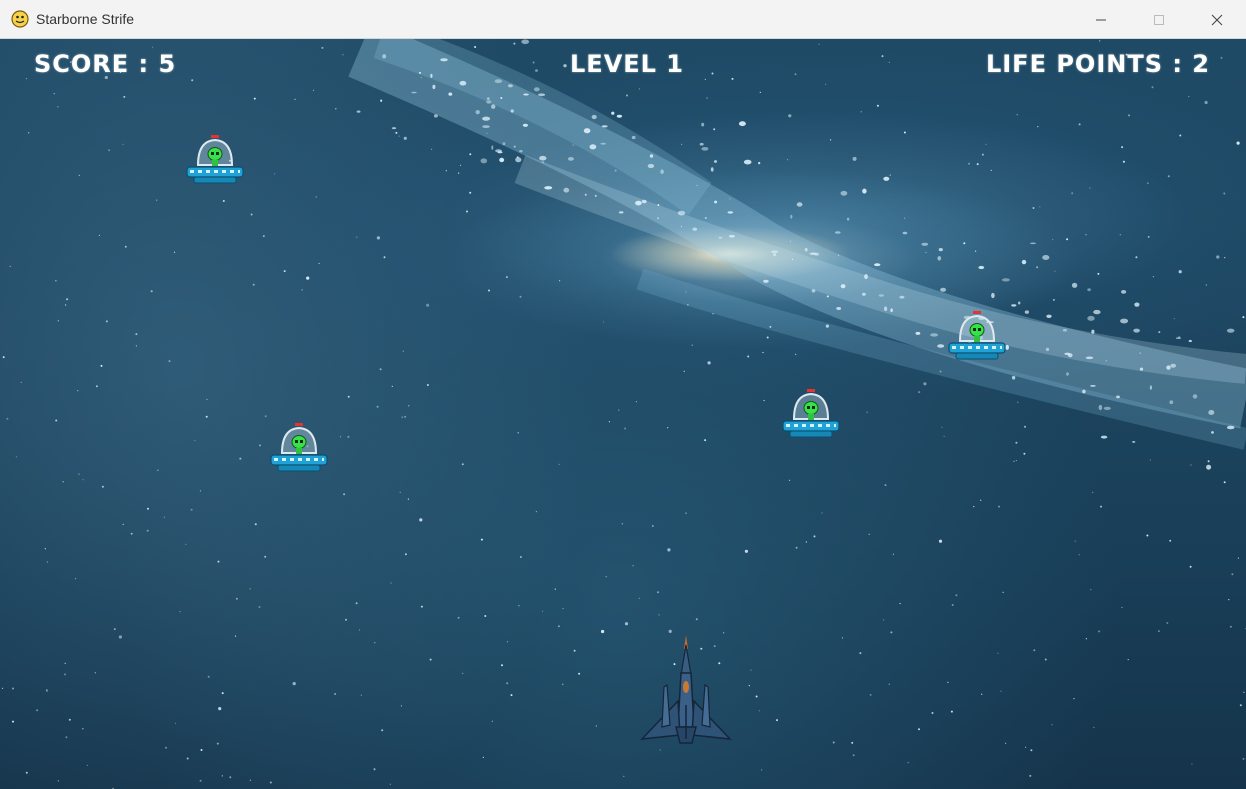 This screenshot has width=1246, height=789. What do you see at coordinates (105, 64) in the screenshot?
I see `score-display: SCORE : 5` at bounding box center [105, 64].